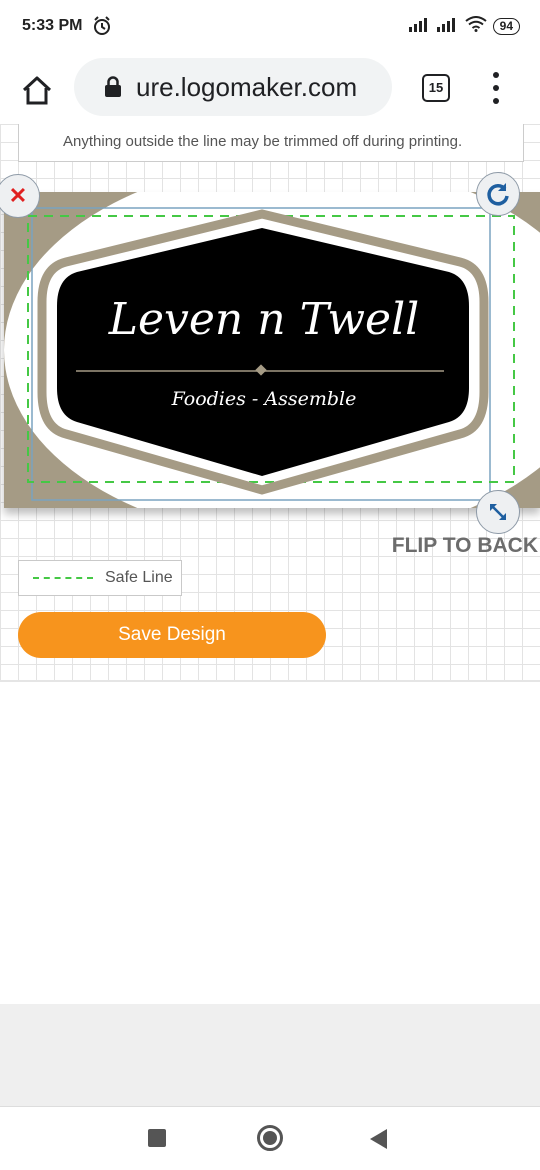 The image size is (540, 1170). What do you see at coordinates (436, 88) in the screenshot?
I see `tabs-icon: 15` at bounding box center [436, 88].